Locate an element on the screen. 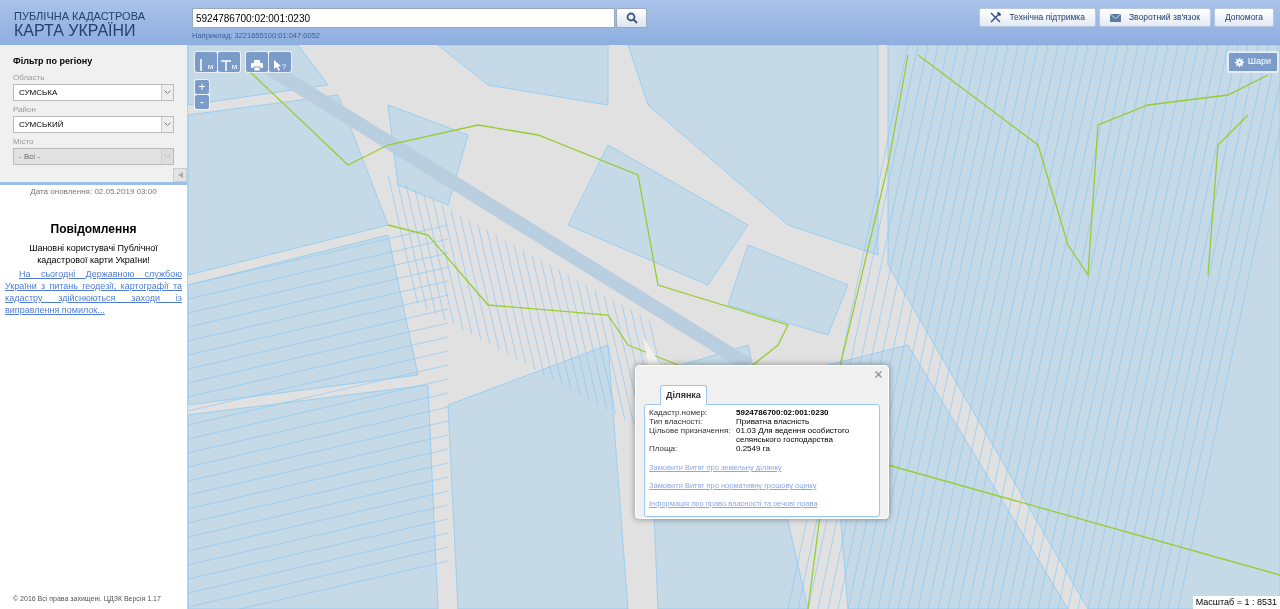 The width and height of the screenshot is (1280, 609). close-button is located at coordinates (878, 374).